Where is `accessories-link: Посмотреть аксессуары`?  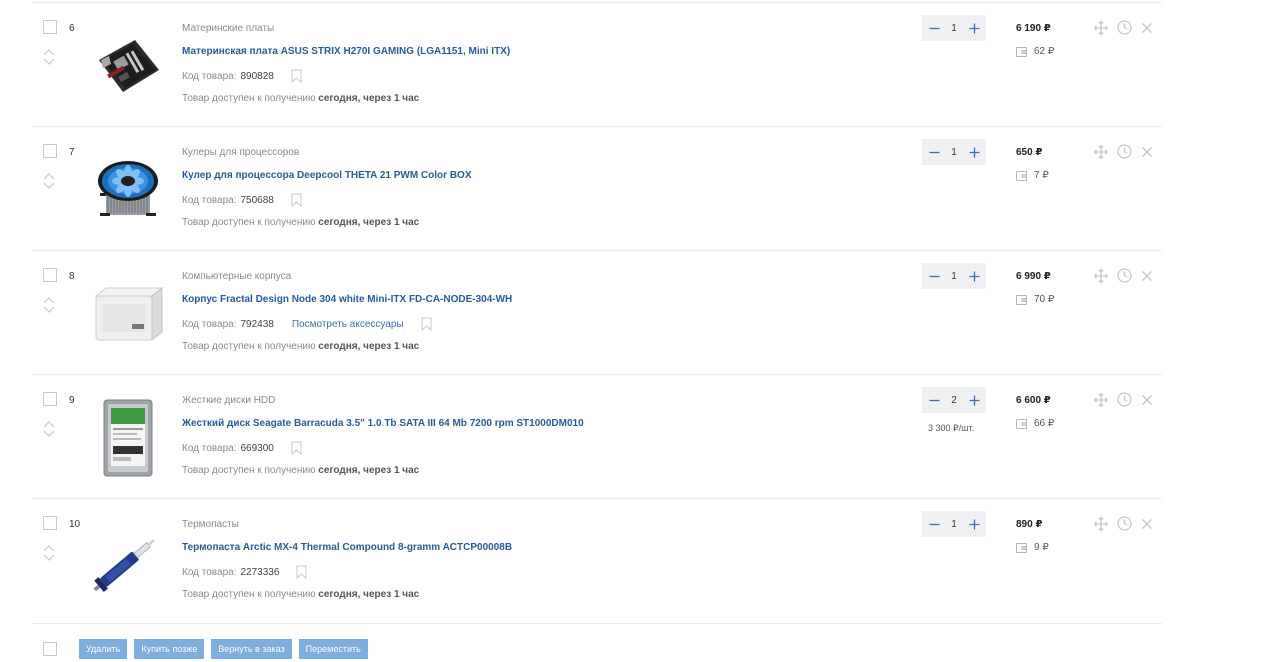
accessories-link: Посмотреть аксессуары is located at coordinates (348, 324).